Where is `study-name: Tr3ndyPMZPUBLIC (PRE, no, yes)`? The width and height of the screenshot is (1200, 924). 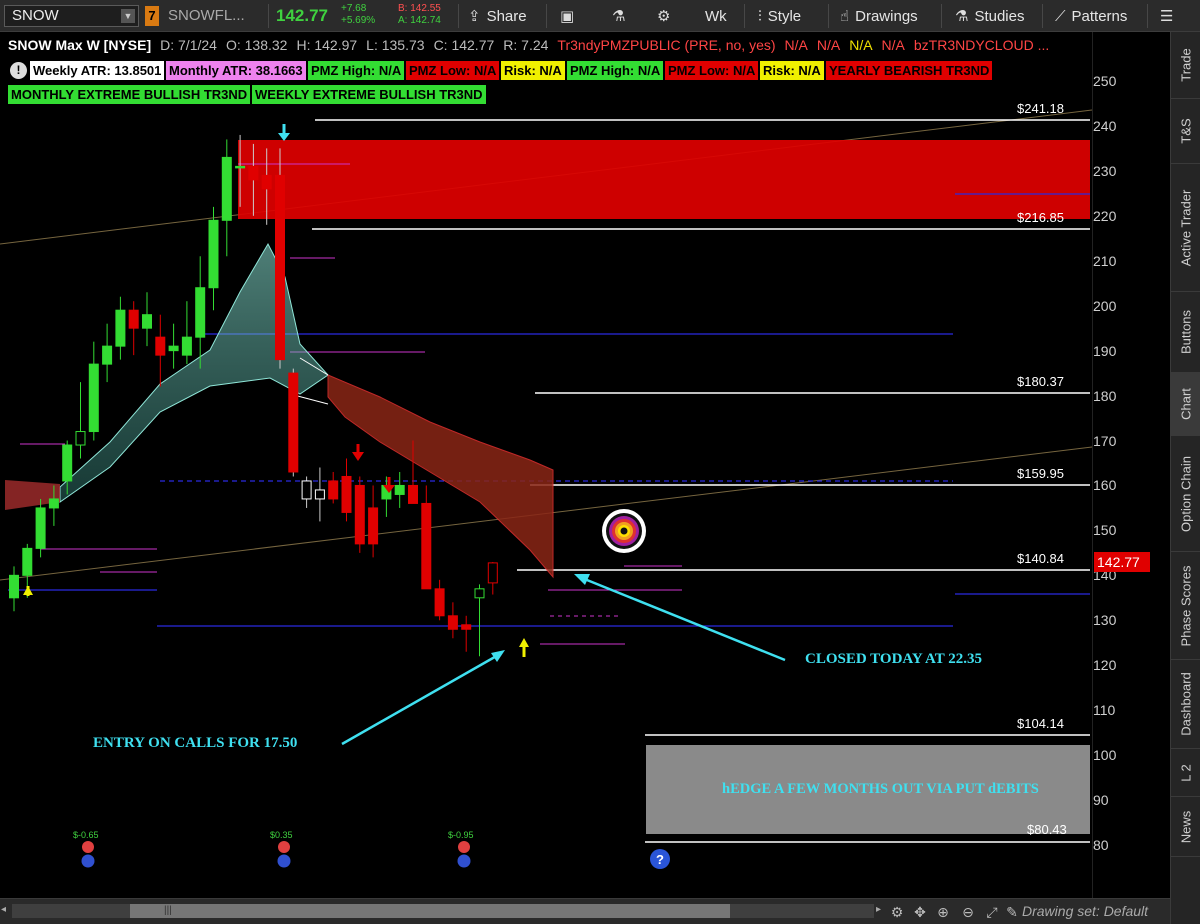 study-name: Tr3ndyPMZPUBLIC (PRE, no, yes) is located at coordinates (666, 45).